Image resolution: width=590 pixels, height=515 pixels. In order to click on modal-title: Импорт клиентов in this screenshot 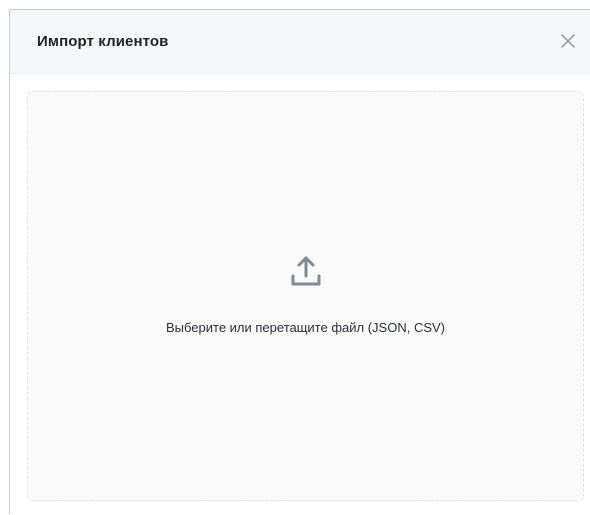, I will do `click(103, 41)`.